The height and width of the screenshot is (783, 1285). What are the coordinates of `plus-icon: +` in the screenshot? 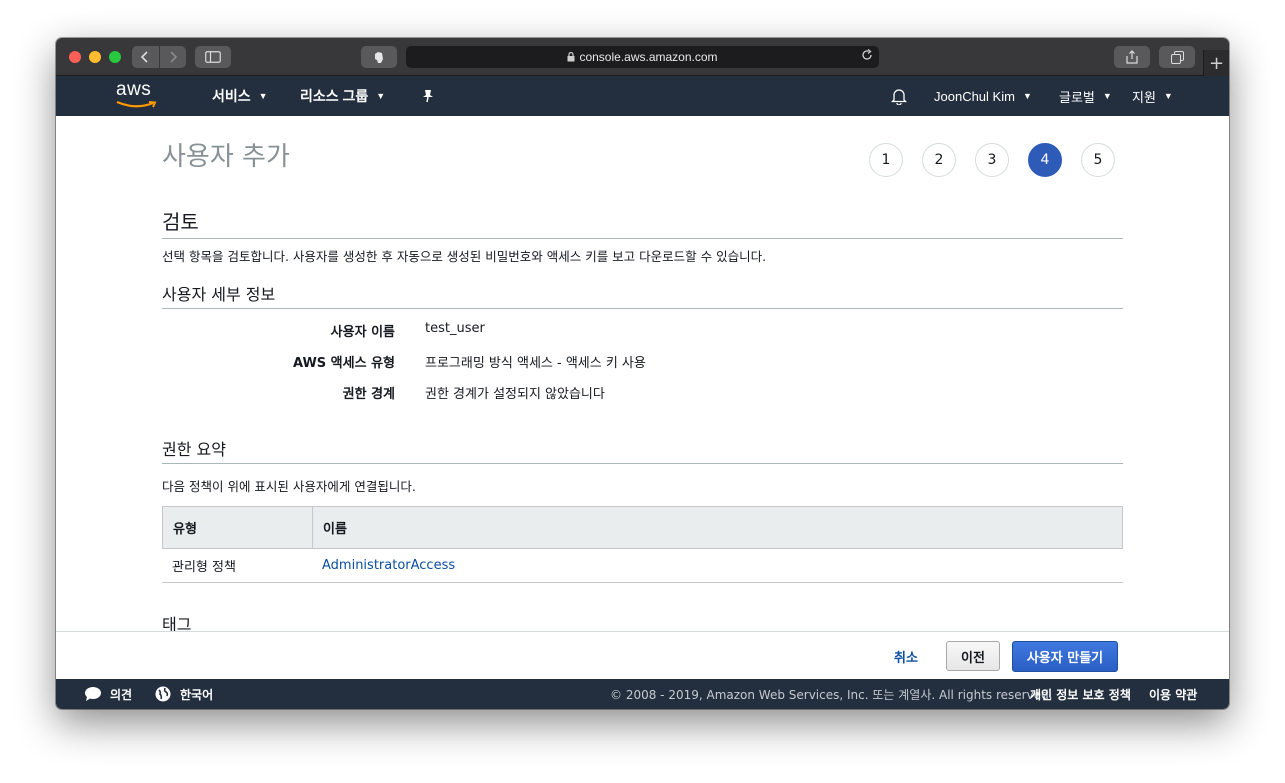 It's located at (1216, 63).